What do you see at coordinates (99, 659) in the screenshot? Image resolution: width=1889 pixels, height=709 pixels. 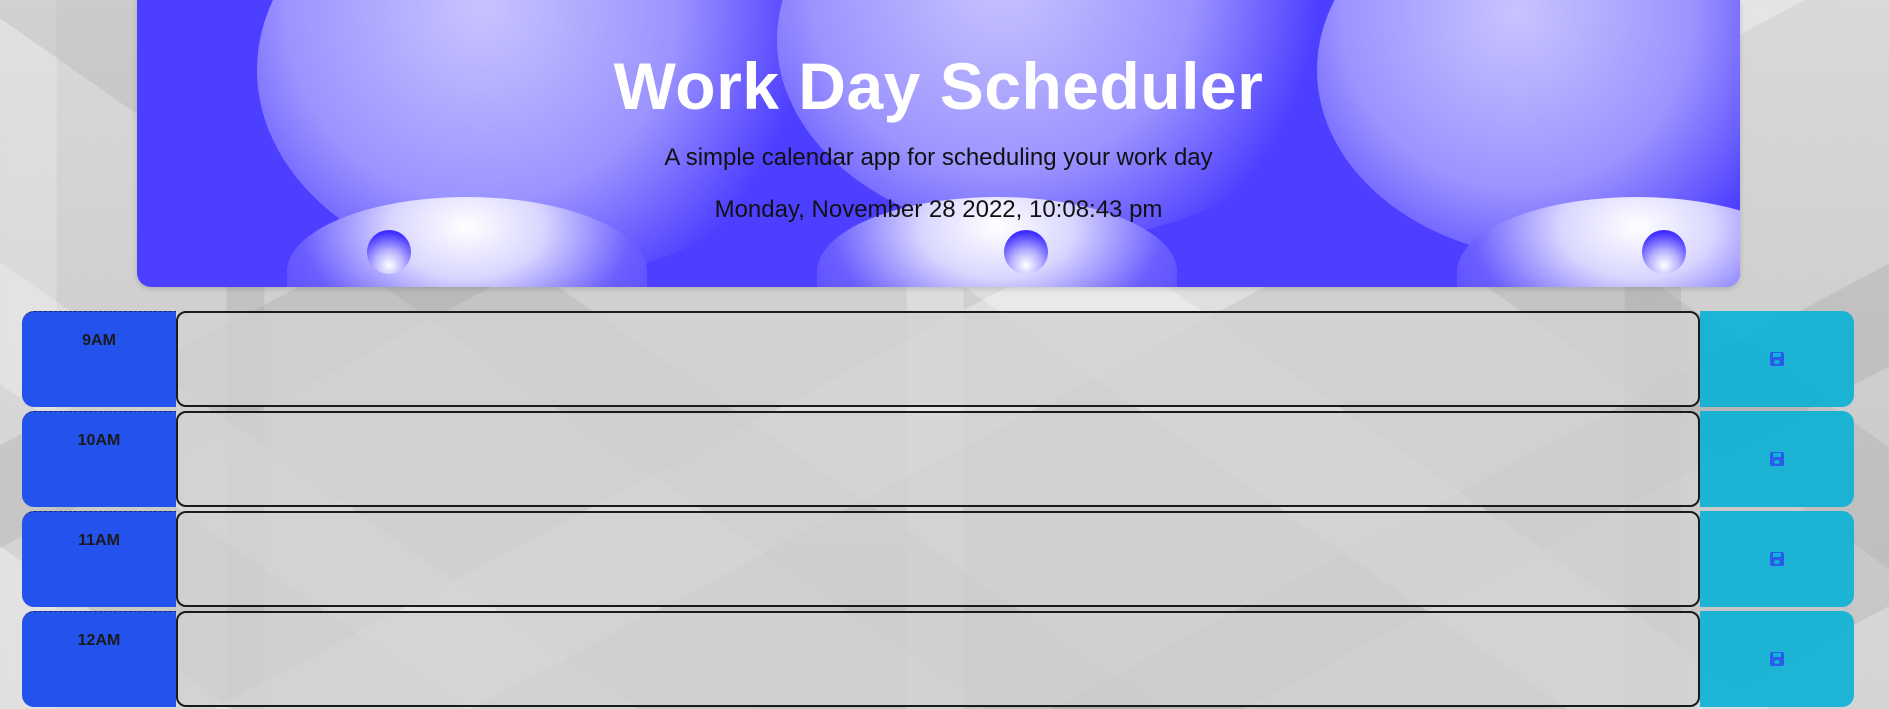 I see `hour-label: 12AM` at bounding box center [99, 659].